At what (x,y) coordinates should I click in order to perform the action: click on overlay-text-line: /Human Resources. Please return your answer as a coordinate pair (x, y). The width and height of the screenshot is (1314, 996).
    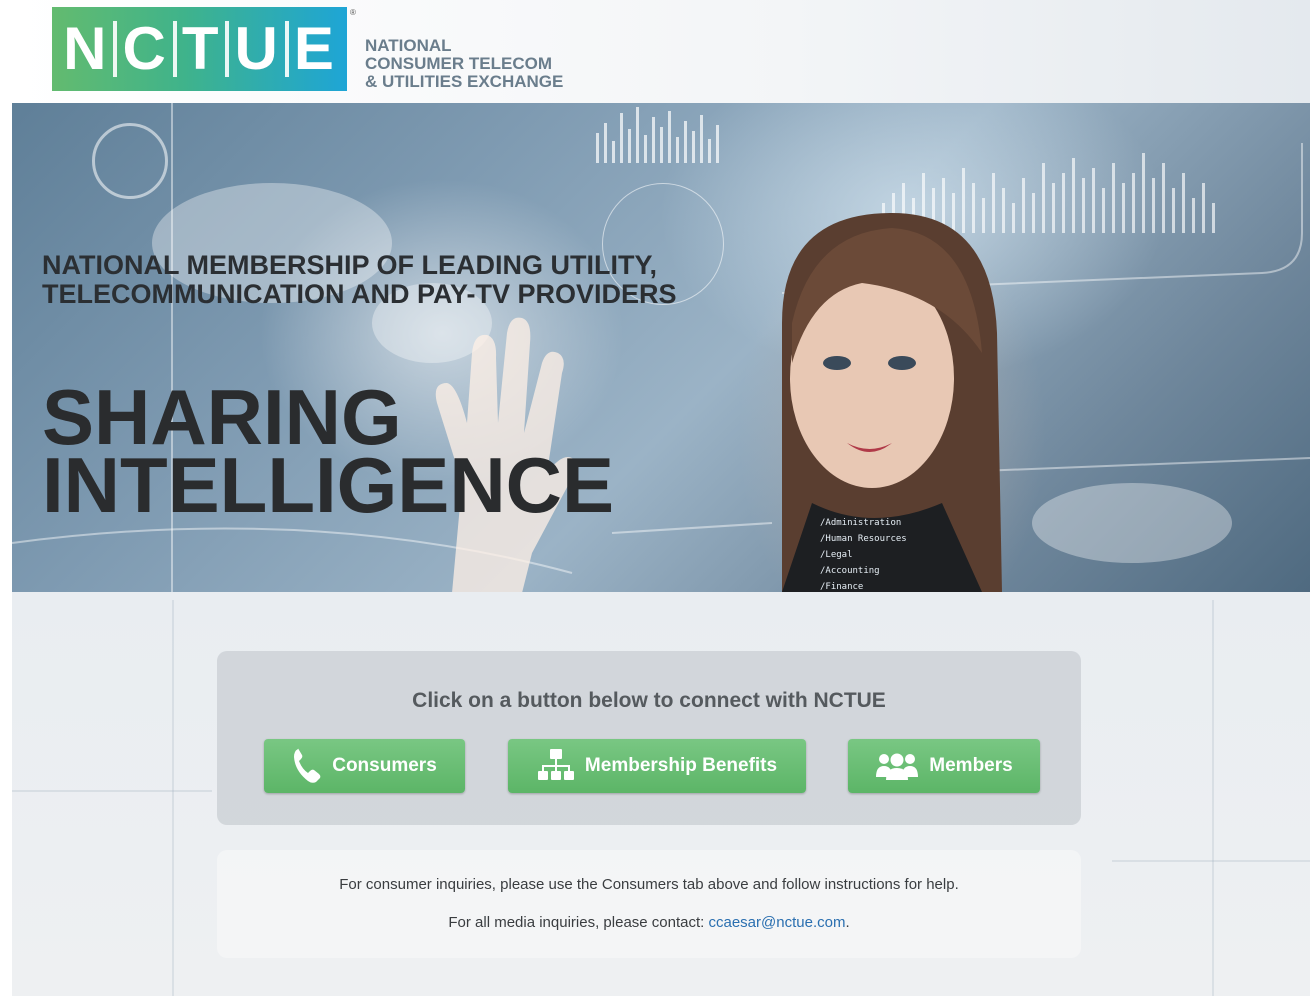
    Looking at the image, I should click on (863, 539).